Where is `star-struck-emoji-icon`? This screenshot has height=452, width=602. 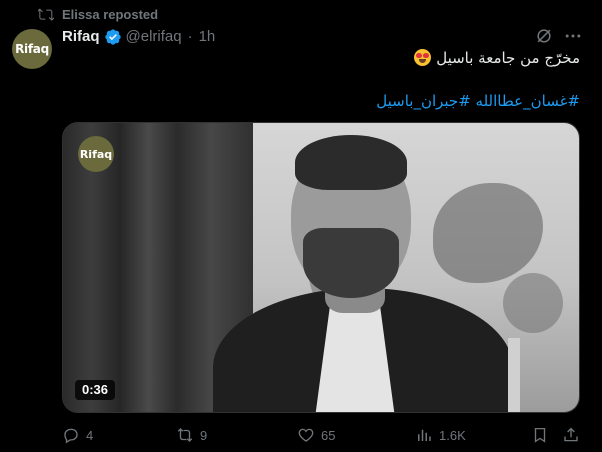
star-struck-emoji-icon is located at coordinates (423, 57).